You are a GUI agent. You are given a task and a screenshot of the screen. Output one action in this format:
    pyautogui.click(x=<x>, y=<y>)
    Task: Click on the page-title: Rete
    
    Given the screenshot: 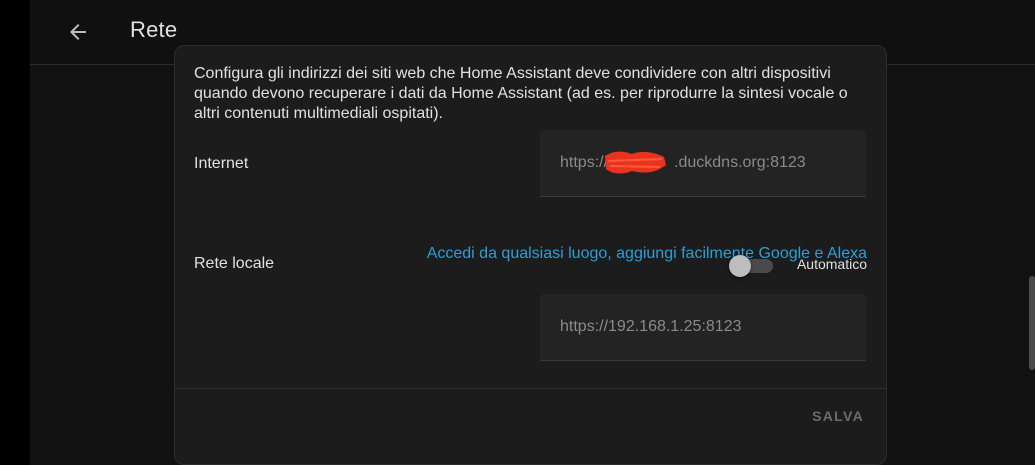 What is the action you would take?
    pyautogui.click(x=154, y=29)
    